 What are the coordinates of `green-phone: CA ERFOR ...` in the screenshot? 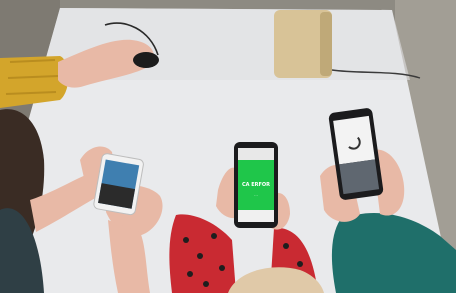 It's located at (256, 185).